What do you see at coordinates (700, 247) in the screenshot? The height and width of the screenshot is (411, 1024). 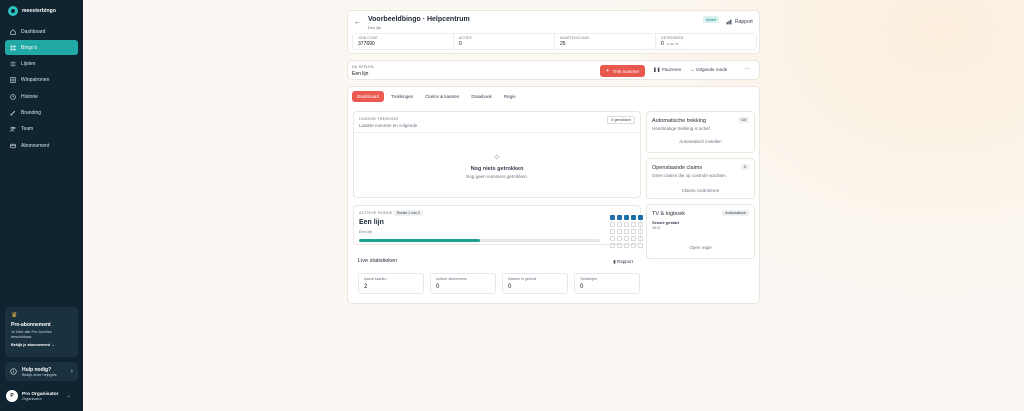 I see `open-regie-link: Open regie` at bounding box center [700, 247].